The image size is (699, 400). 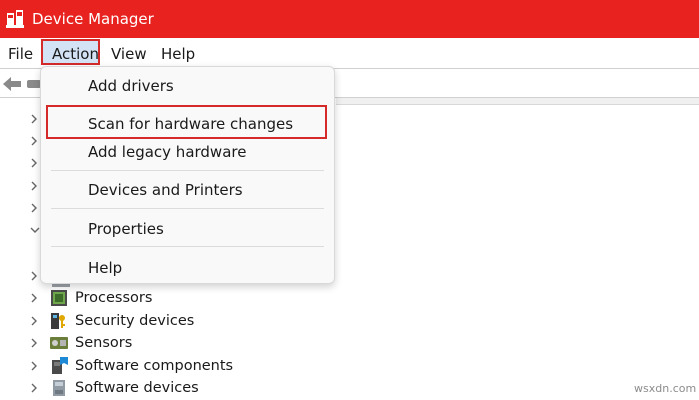 I want to click on menu-action: Action, so click(x=70, y=52).